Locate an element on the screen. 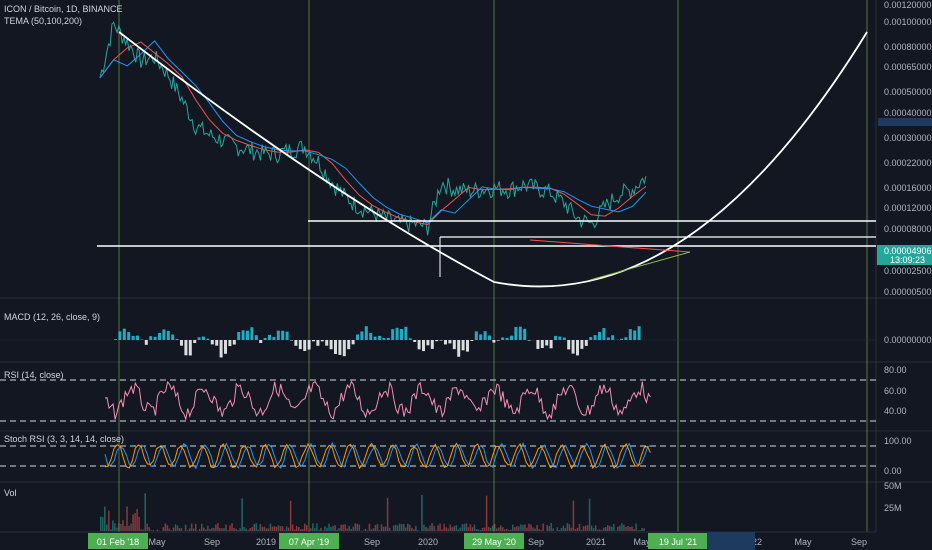 This screenshot has height=550, width=932. axis-highlight is located at coordinates (905, 122).